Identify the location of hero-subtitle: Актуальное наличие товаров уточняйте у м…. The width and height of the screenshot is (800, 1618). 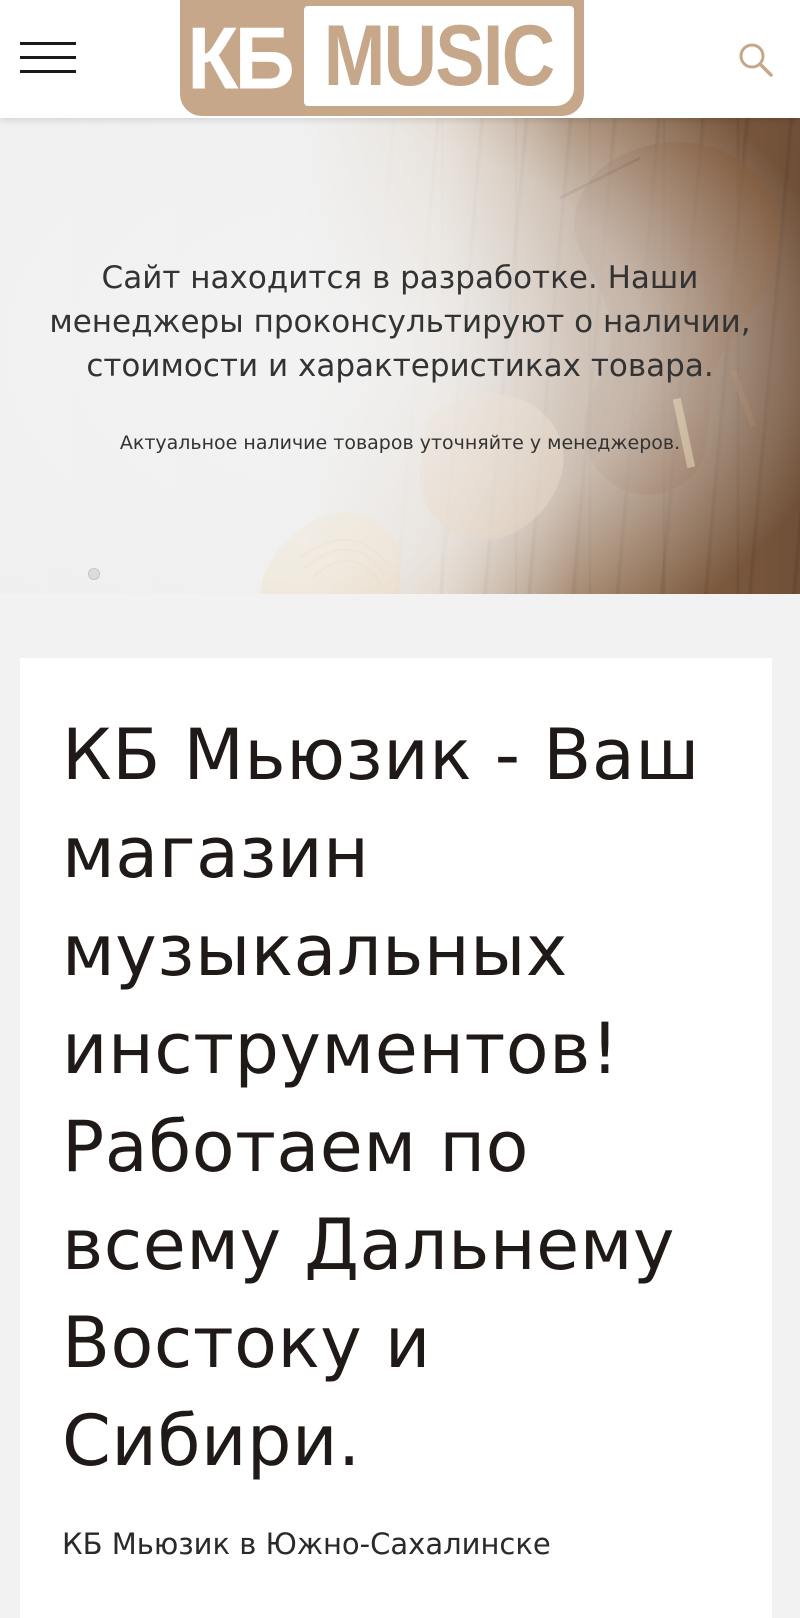
(400, 443).